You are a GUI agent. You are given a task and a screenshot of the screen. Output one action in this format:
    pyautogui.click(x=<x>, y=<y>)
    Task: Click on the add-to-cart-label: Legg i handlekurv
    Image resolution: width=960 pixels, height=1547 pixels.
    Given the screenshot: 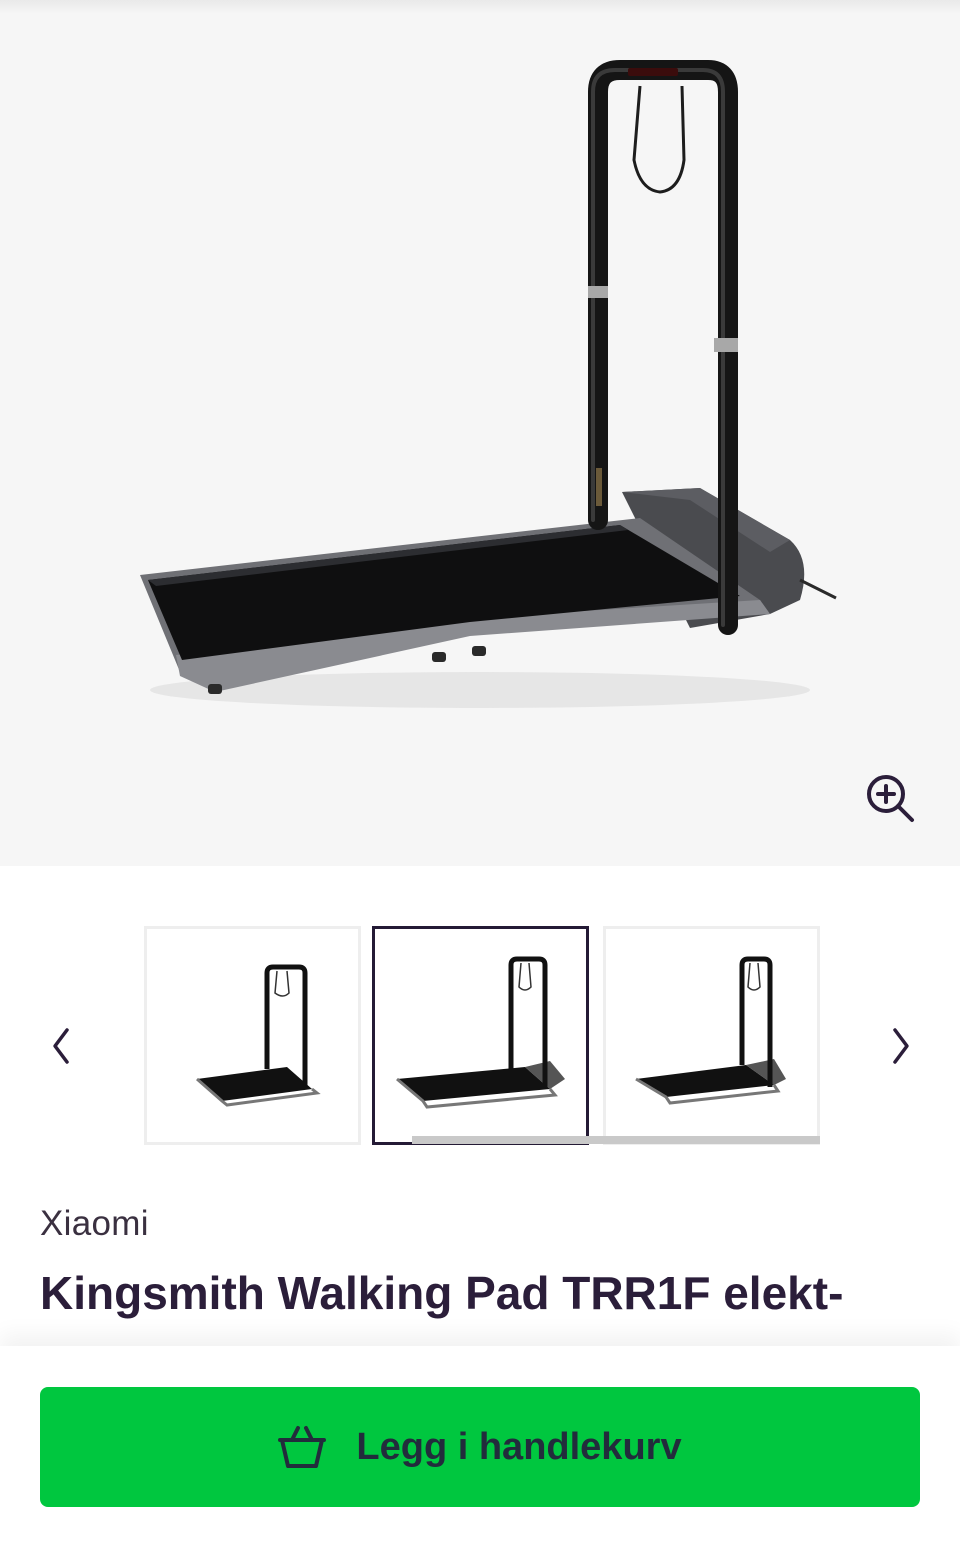 What is the action you would take?
    pyautogui.click(x=519, y=1446)
    